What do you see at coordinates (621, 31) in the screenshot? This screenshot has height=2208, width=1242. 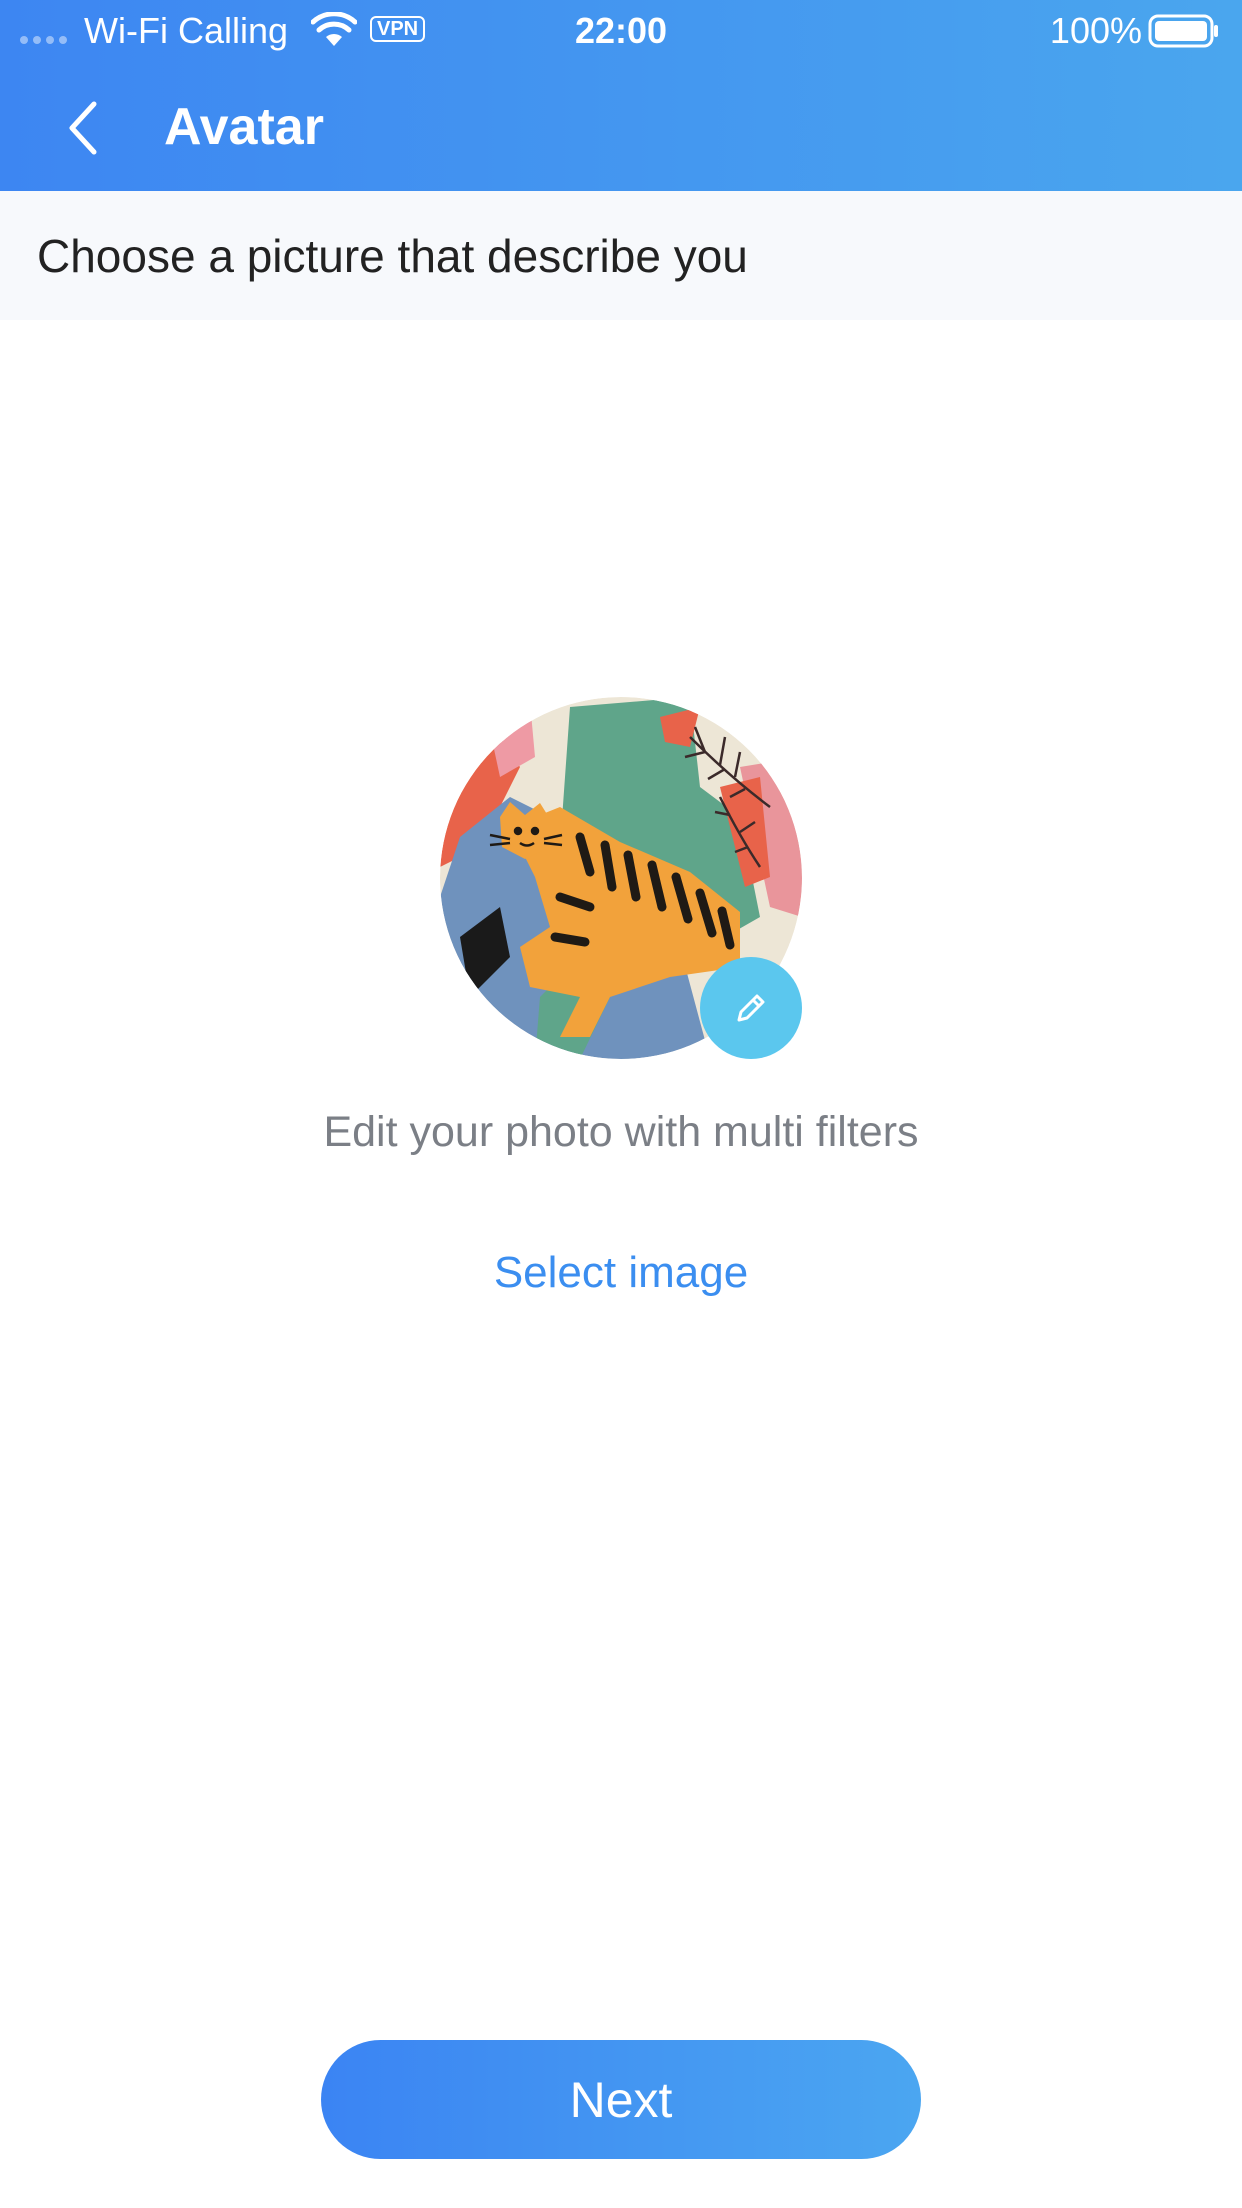 I see `status-bar: Wi-Fi Calling VPN 22:00 100%` at bounding box center [621, 31].